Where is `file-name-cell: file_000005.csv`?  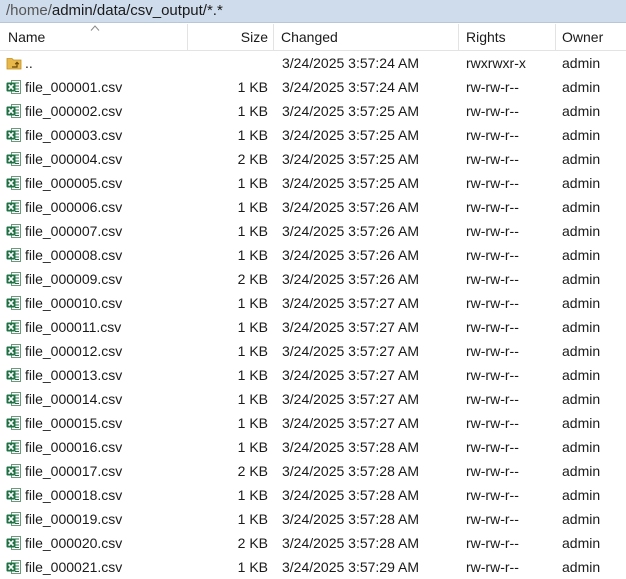
file-name-cell: file_000005.csv is located at coordinates (96, 183).